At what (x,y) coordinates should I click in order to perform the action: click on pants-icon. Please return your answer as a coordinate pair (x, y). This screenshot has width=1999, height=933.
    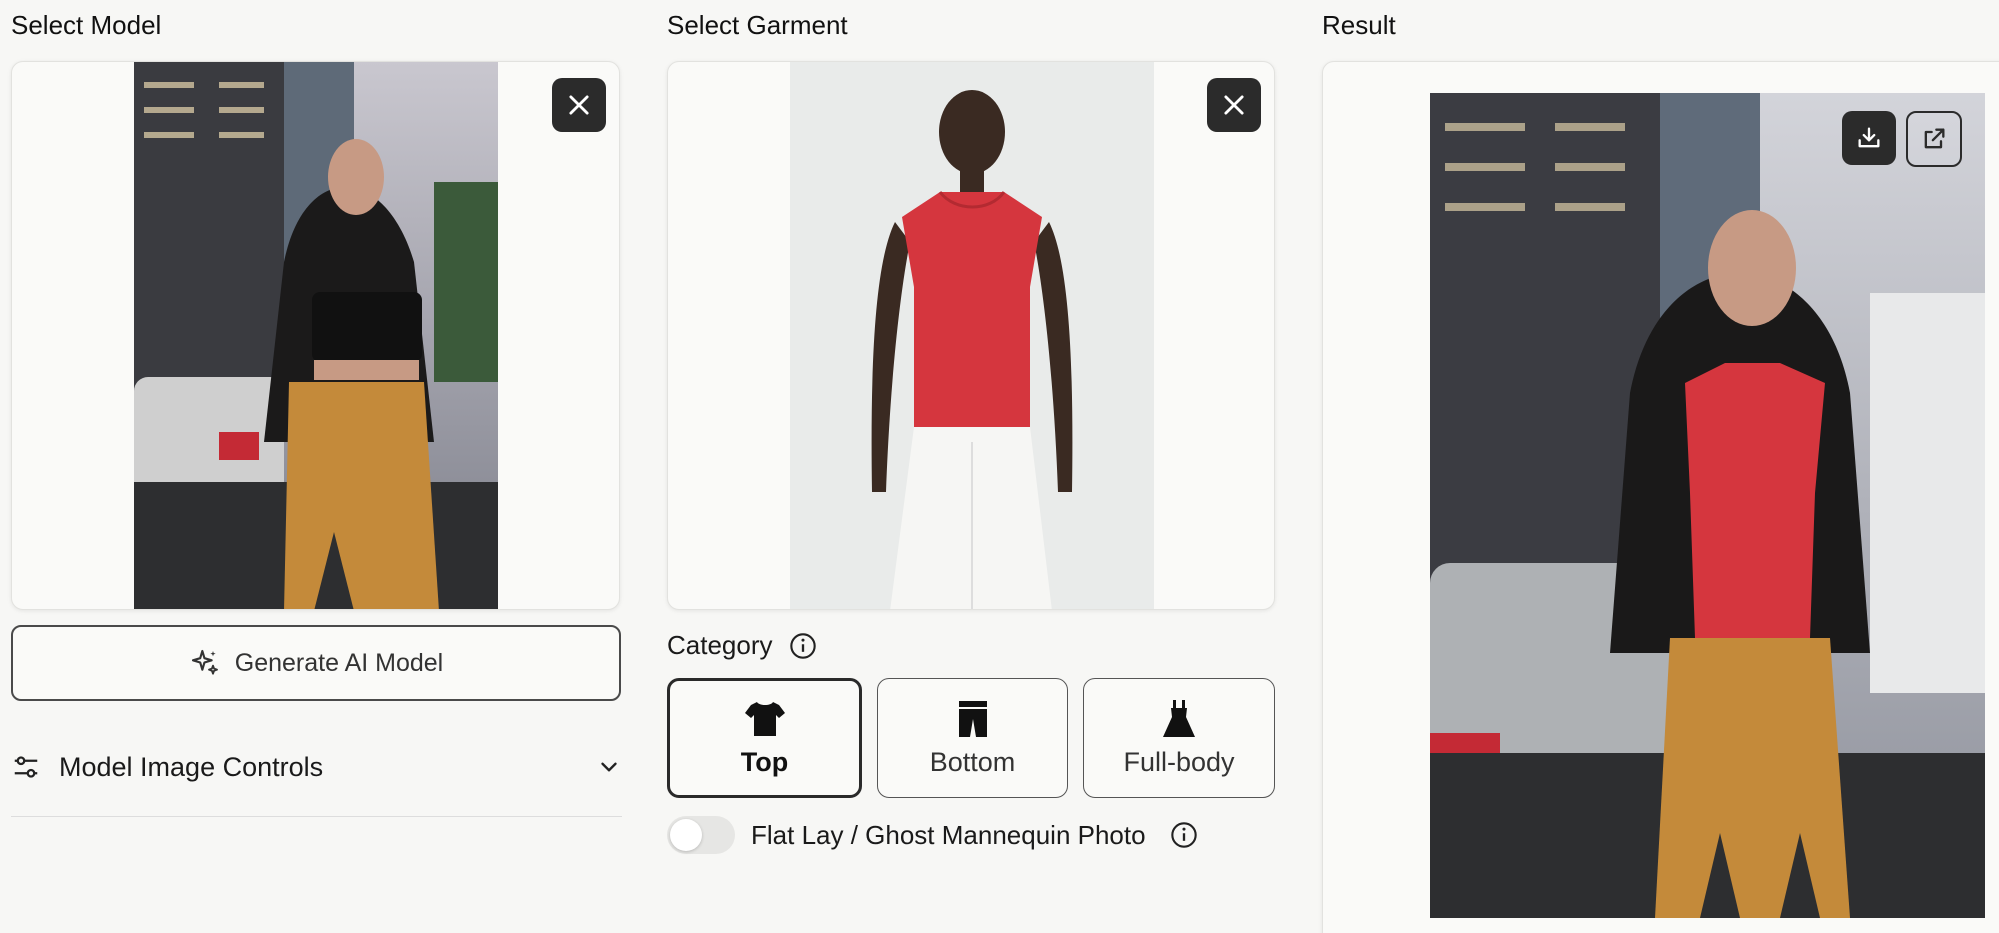
    Looking at the image, I should click on (972, 718).